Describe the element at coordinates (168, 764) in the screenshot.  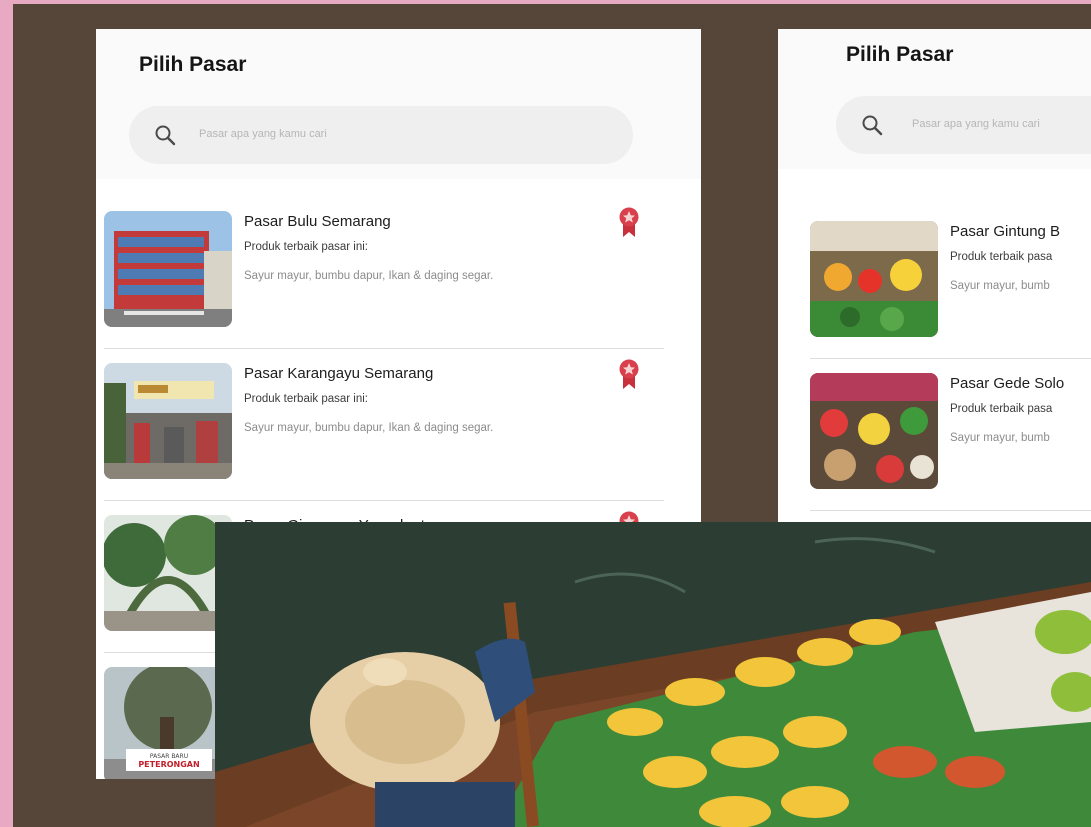
I see `sign-line-2: PETERONGAN` at that location.